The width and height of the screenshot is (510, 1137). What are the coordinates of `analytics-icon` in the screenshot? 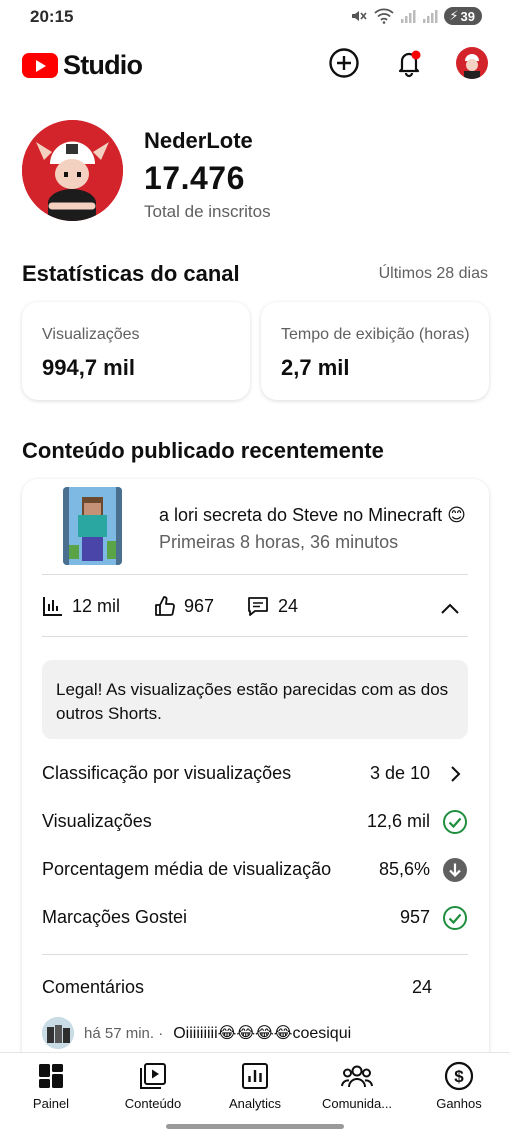 It's located at (255, 1076).